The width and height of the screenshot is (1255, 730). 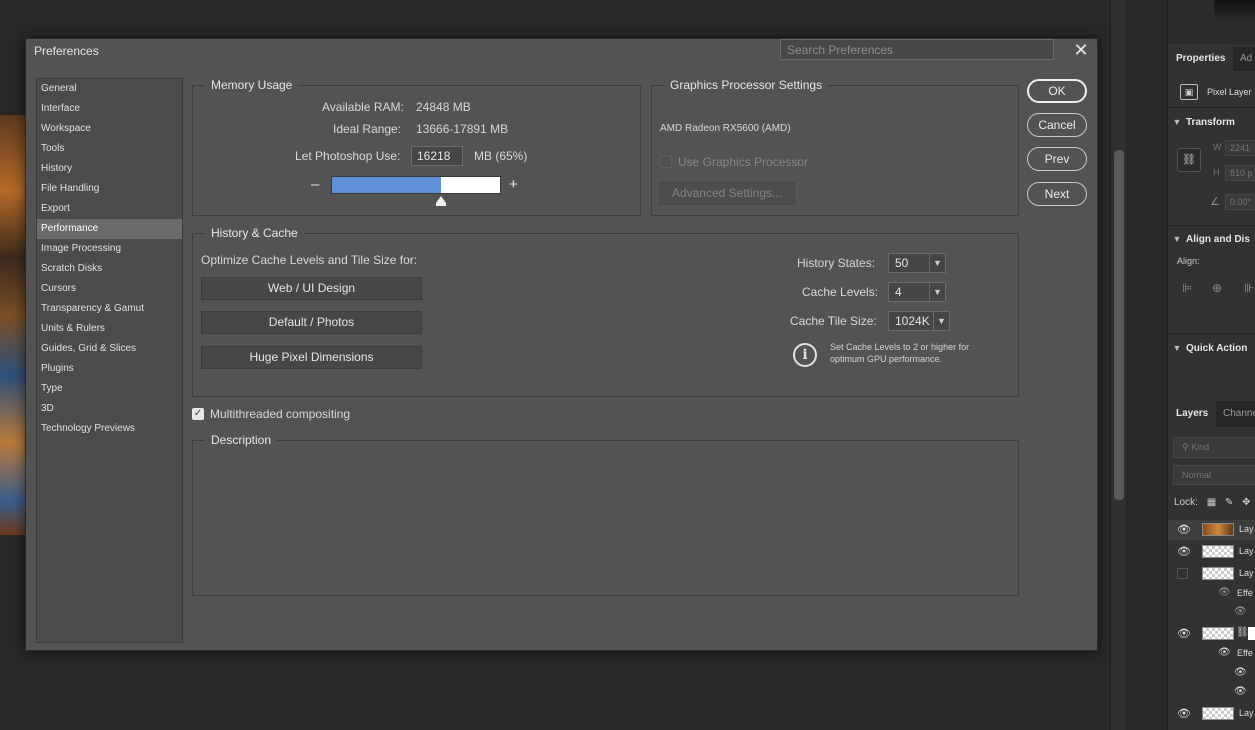 I want to click on cache-tile-size-label: Cache Tile Size:, so click(x=833, y=321).